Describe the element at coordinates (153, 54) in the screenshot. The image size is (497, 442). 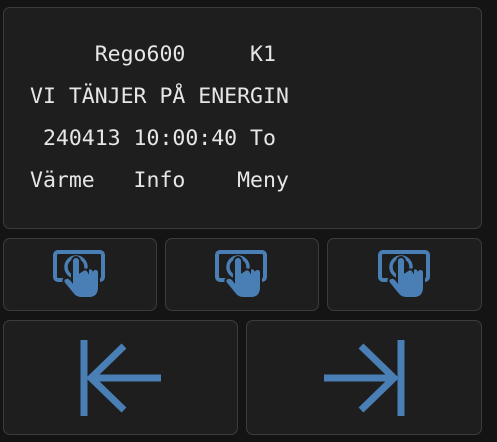
I see `display-line-1: Rego600 K1` at that location.